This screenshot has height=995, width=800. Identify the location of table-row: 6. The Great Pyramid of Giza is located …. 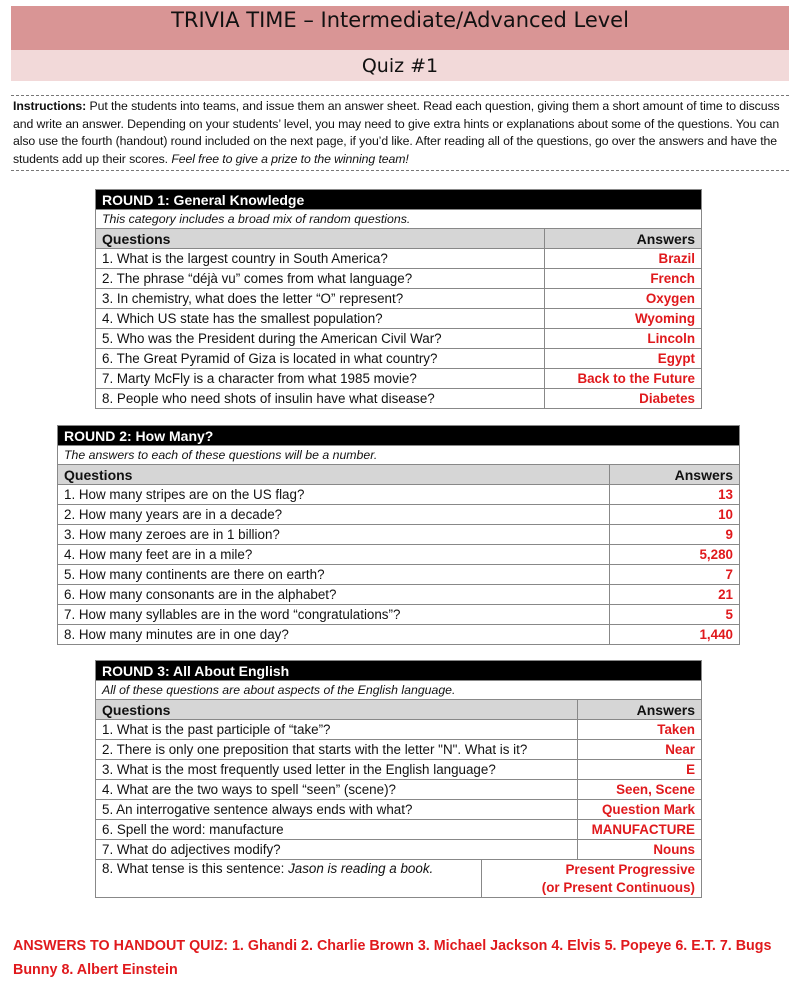
(398, 358).